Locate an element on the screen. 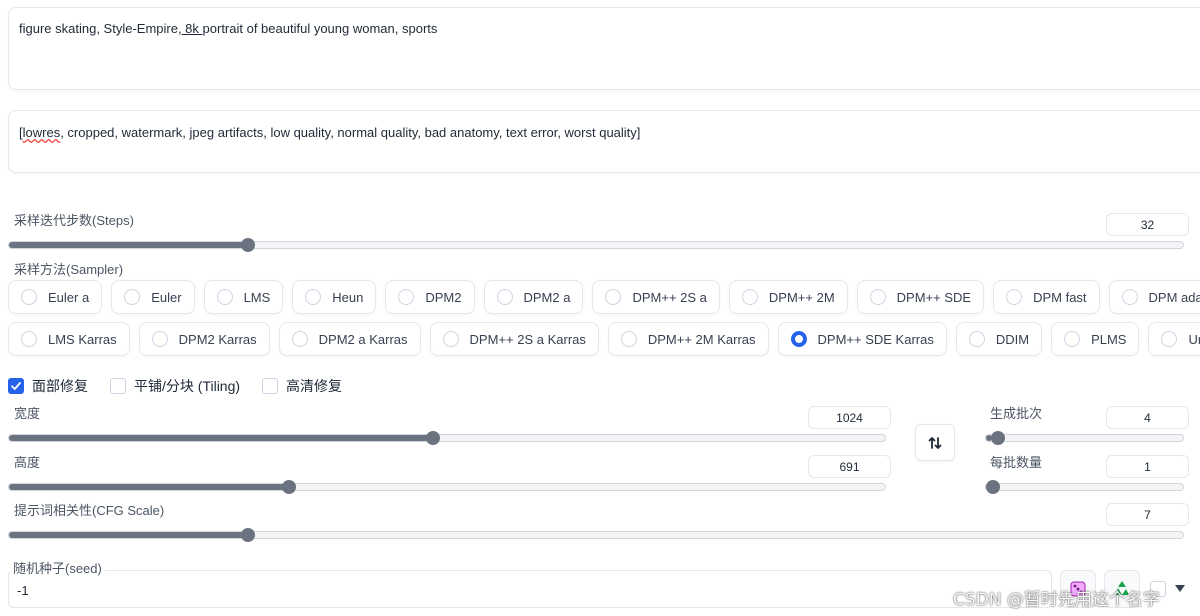 Image resolution: width=1200 pixels, height=616 pixels. option-checkboxes: 面部修复 平铺/分块 (Tiling) 高清修复 is located at coordinates (175, 386).